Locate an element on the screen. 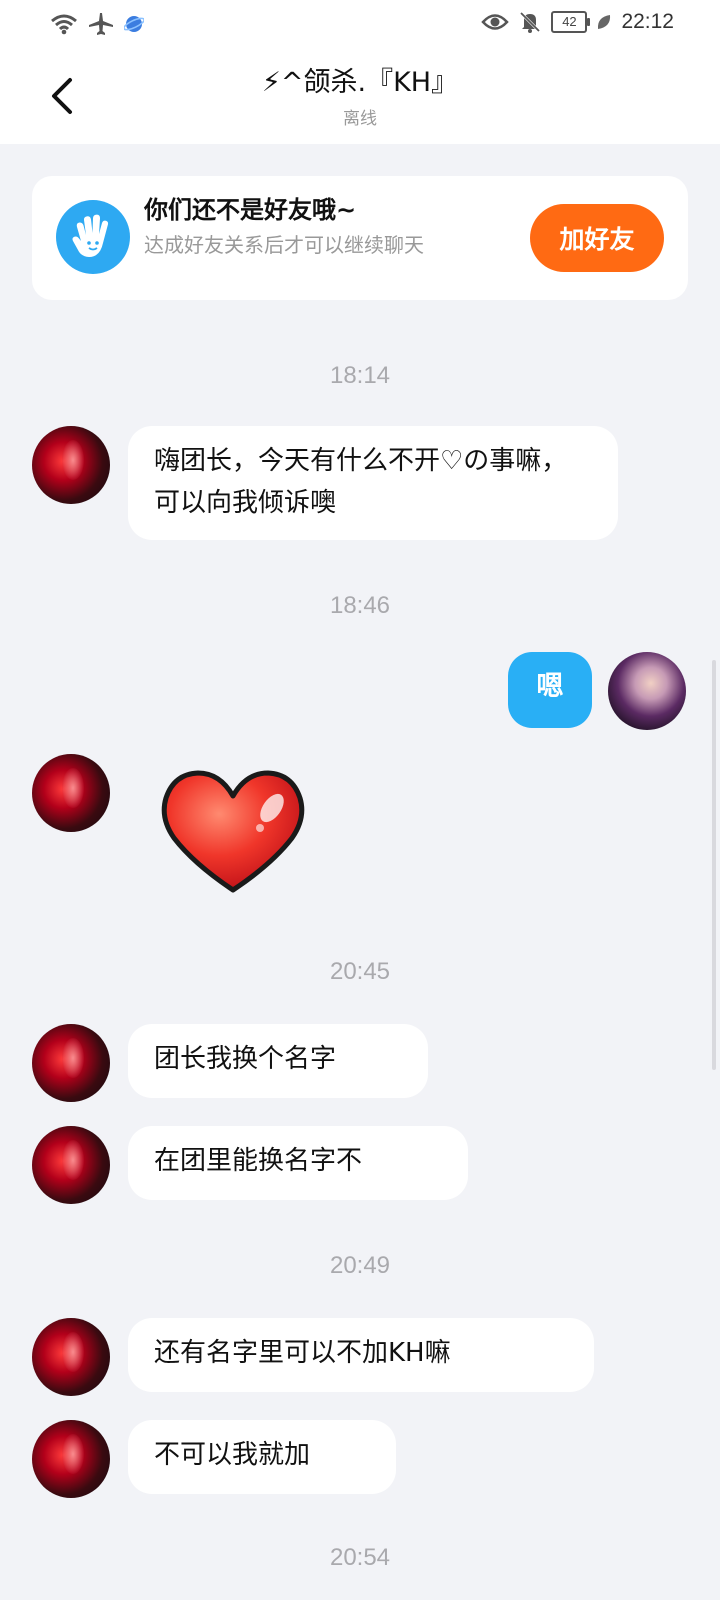 This screenshot has width=720, height=1600. message-bubble-incoming: 嗨团长，今天有什么不开♡の事嘛，可以向我倾诉噢 is located at coordinates (373, 483).